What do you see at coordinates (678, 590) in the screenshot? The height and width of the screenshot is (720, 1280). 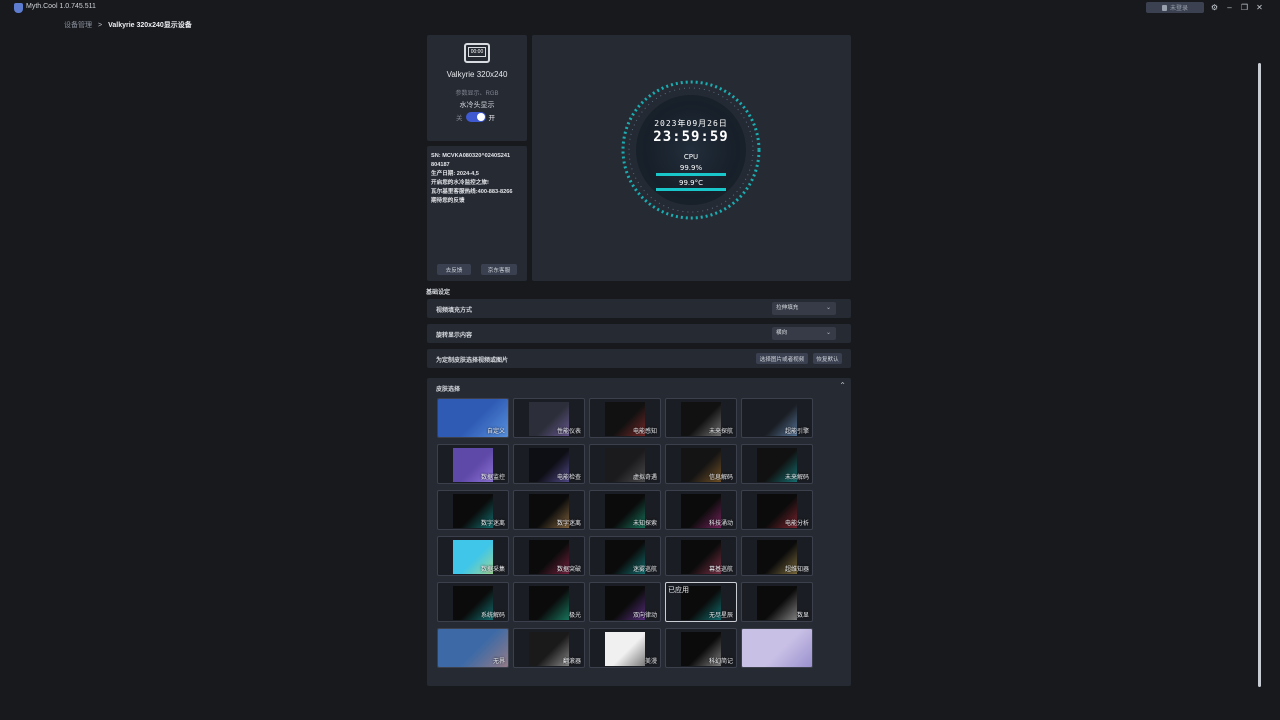 I see `active-skin-badge: 已应用` at bounding box center [678, 590].